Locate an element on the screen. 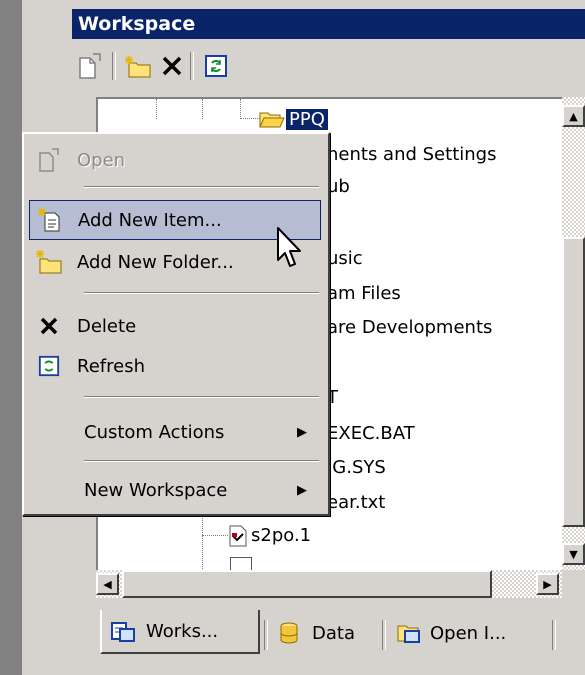 Image resolution: width=585 pixels, height=675 pixels. desktop-edge is located at coordinates (11, 337).